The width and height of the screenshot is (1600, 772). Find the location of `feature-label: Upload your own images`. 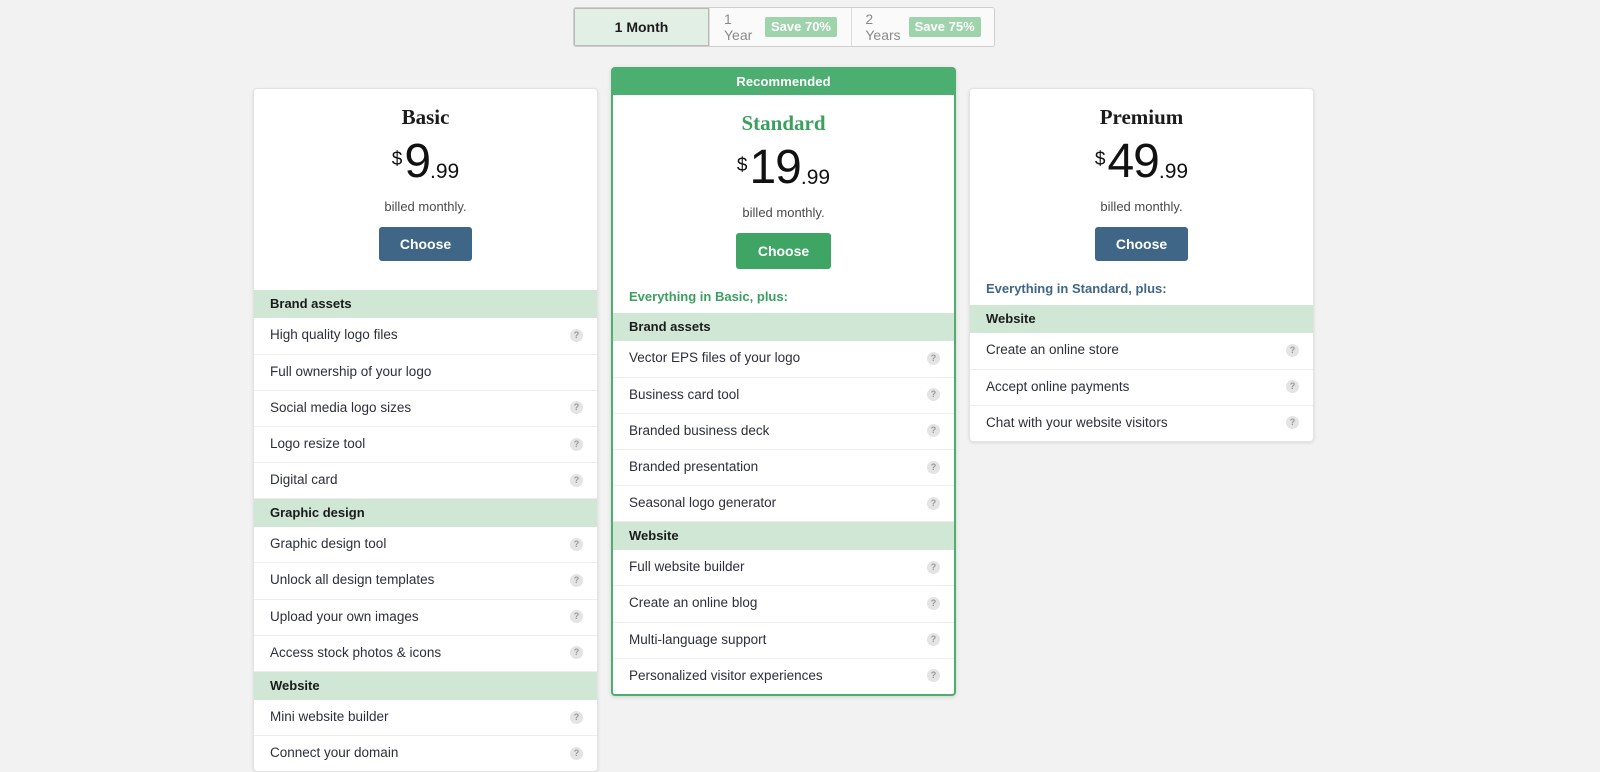

feature-label: Upload your own images is located at coordinates (344, 616).